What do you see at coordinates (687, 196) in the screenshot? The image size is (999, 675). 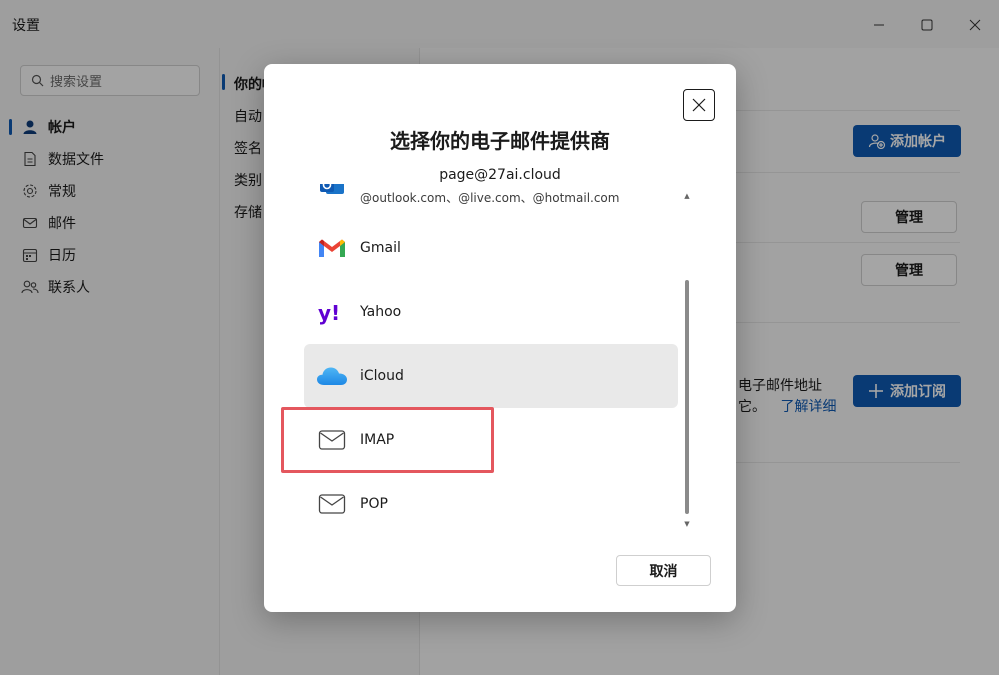 I see `scroll-up-arrow: ▲` at bounding box center [687, 196].